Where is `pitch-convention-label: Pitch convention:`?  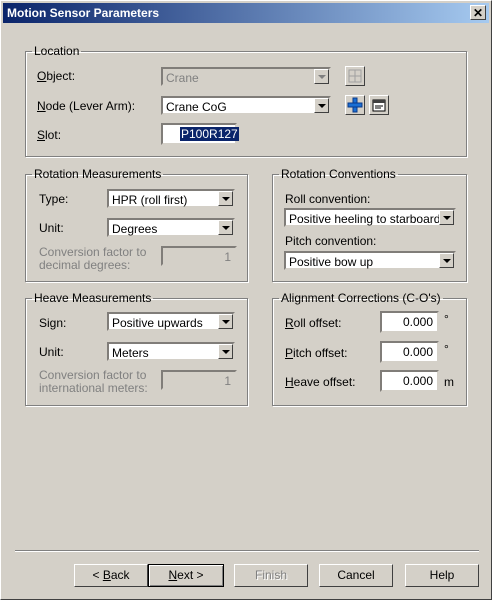 pitch-convention-label: Pitch convention: is located at coordinates (331, 241).